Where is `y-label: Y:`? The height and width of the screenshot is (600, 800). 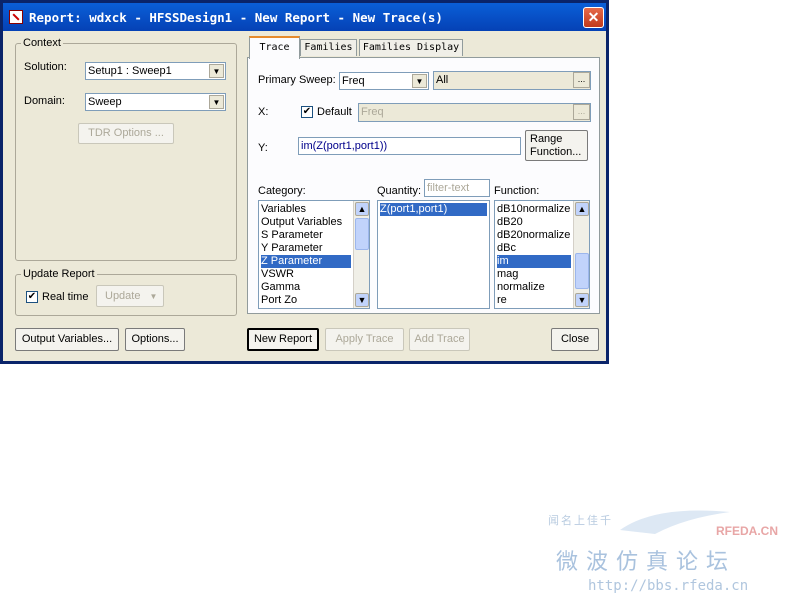
y-label: Y: is located at coordinates (263, 148).